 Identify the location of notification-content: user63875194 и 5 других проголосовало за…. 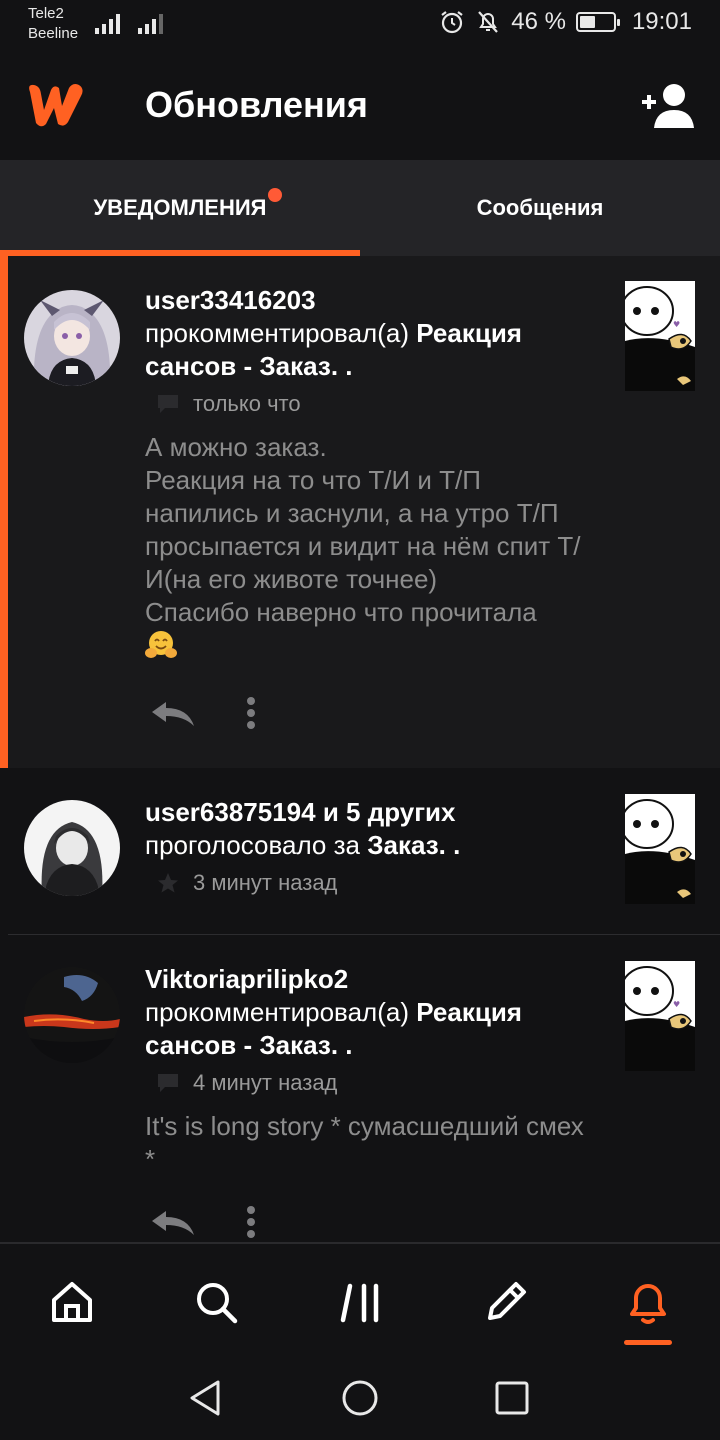
(370, 846).